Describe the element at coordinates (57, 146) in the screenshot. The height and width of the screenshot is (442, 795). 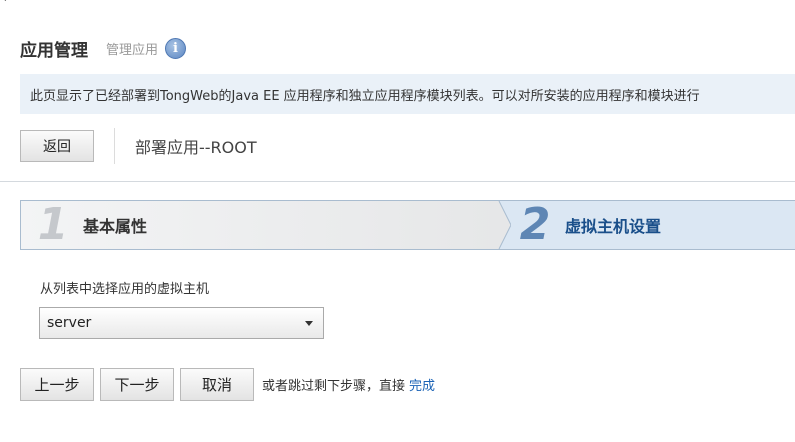
I see `back-button: 返回` at that location.